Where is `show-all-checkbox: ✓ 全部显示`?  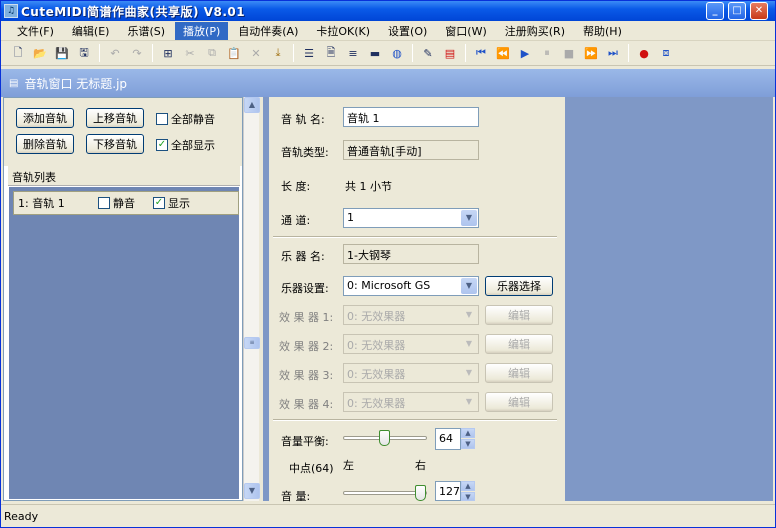
show-all-checkbox: ✓ 全部显示 is located at coordinates (185, 145).